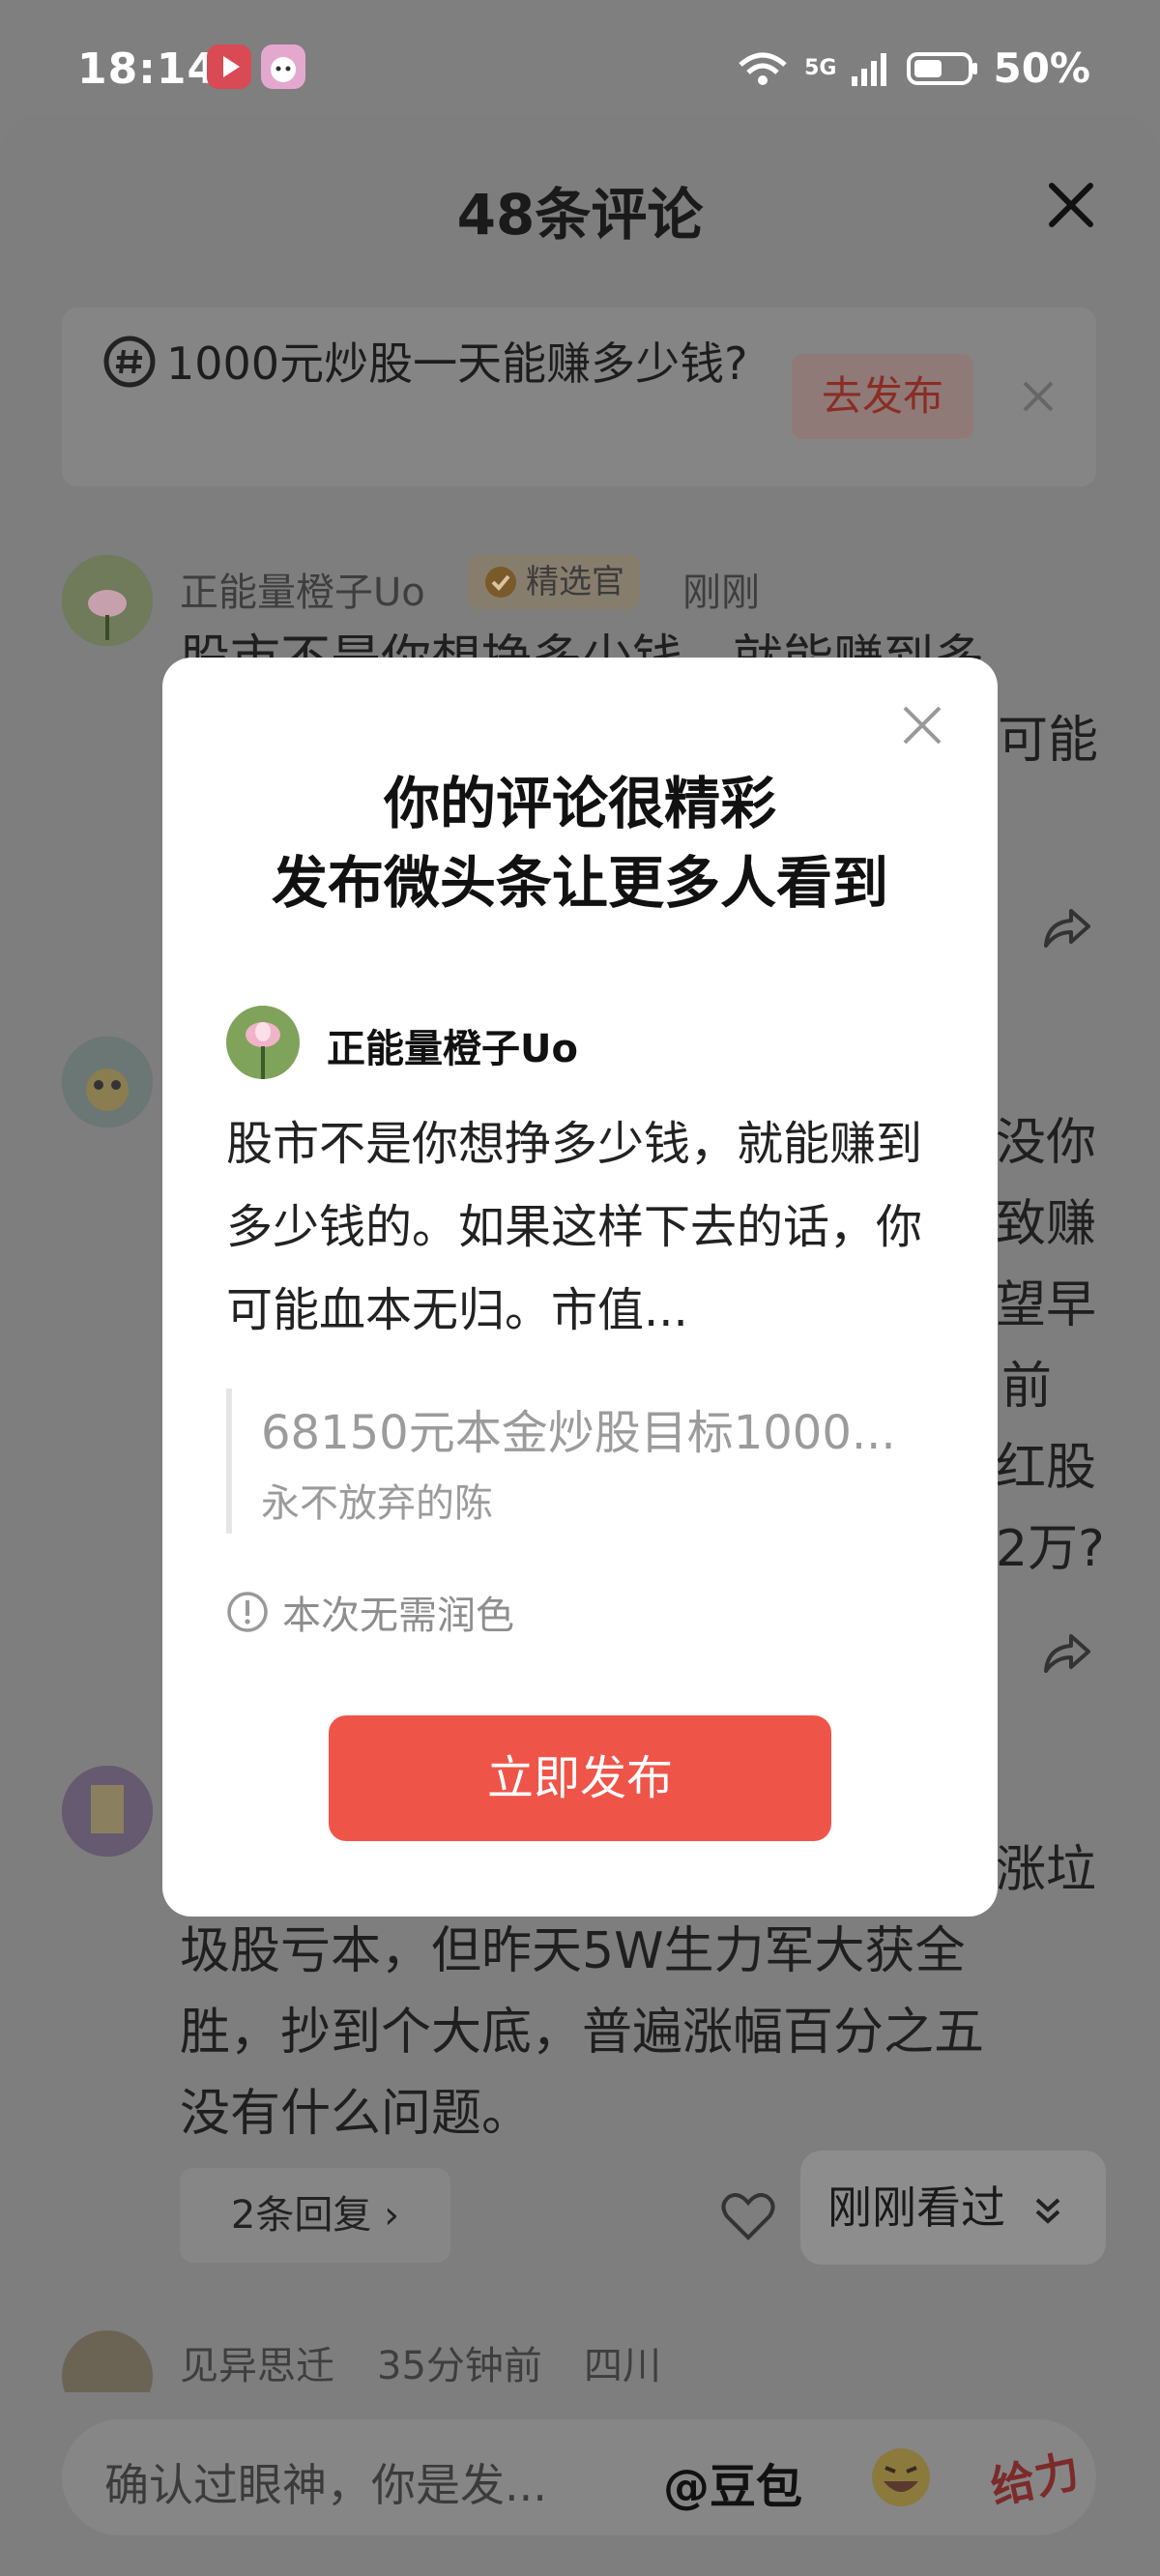 This screenshot has width=1160, height=2576. What do you see at coordinates (733, 2482) in the screenshot?
I see `mention-doubao-button: @豆包` at bounding box center [733, 2482].